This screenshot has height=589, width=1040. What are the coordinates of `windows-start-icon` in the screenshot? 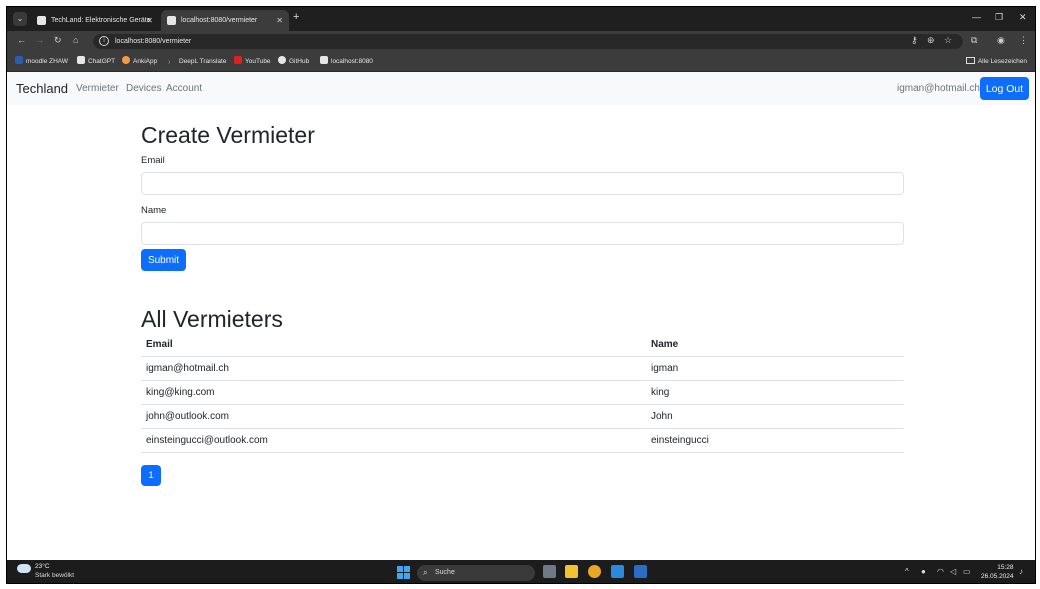 It's located at (403, 572).